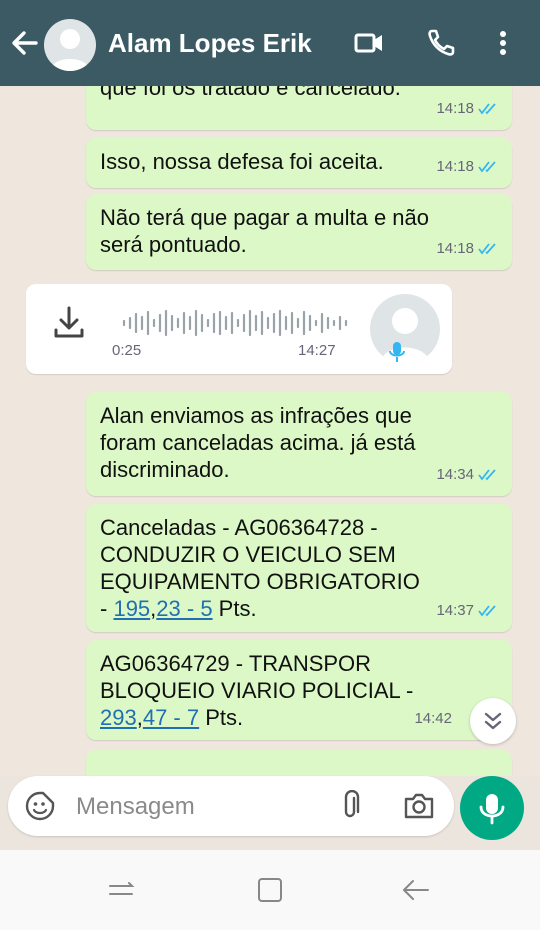 The width and height of the screenshot is (540, 930). Describe the element at coordinates (40, 806) in the screenshot. I see `emoji-sticker-icon` at that location.